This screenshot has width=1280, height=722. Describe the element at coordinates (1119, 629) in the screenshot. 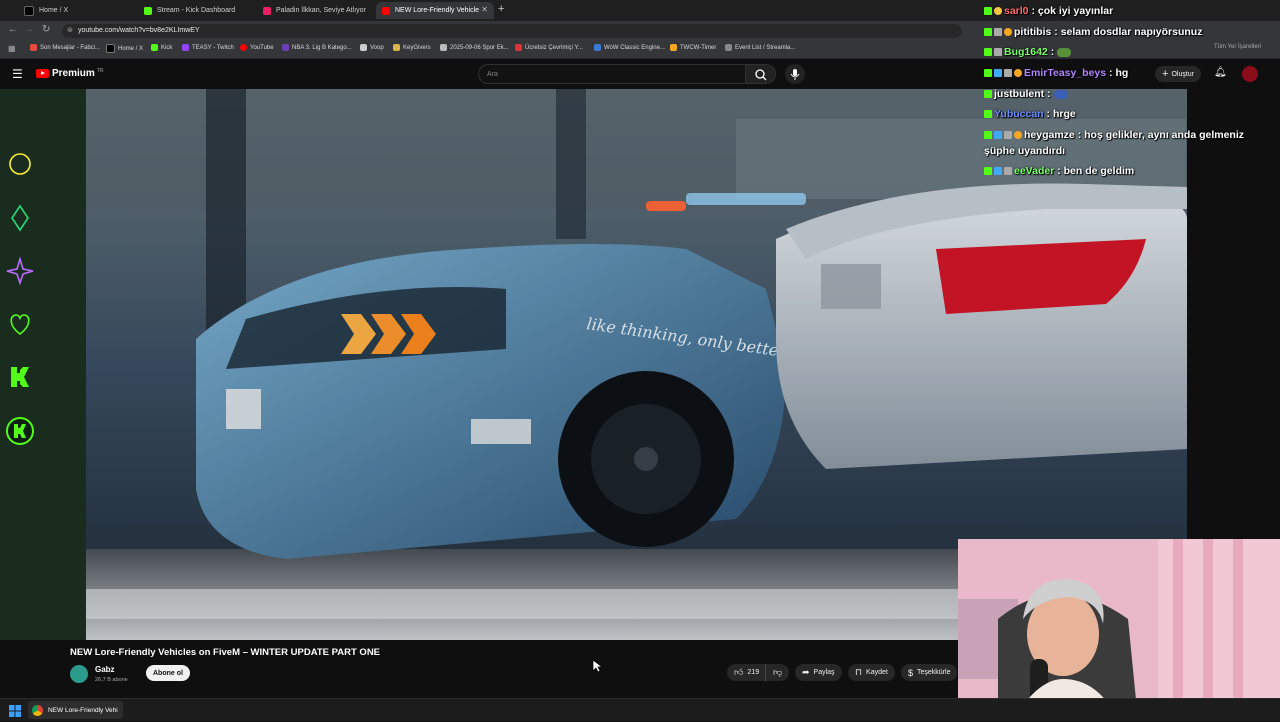

I see `webcam-overlay` at that location.